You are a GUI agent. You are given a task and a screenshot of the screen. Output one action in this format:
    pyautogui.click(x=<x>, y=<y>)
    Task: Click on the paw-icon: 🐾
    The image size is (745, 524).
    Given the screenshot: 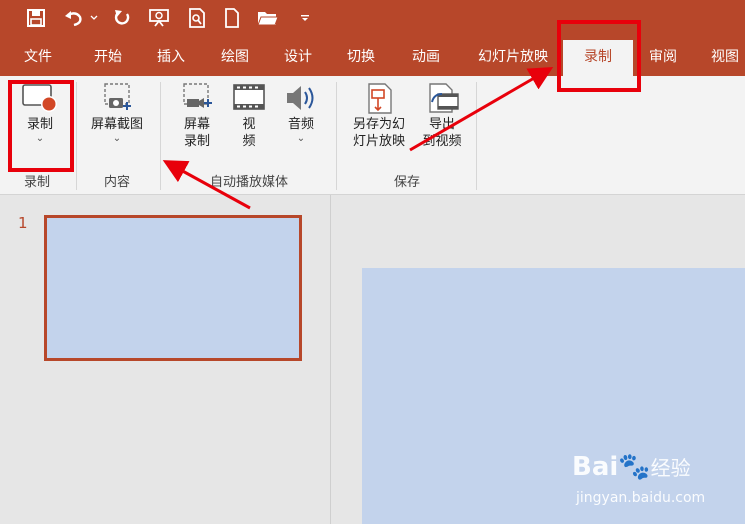 What is the action you would take?
    pyautogui.click(x=634, y=467)
    